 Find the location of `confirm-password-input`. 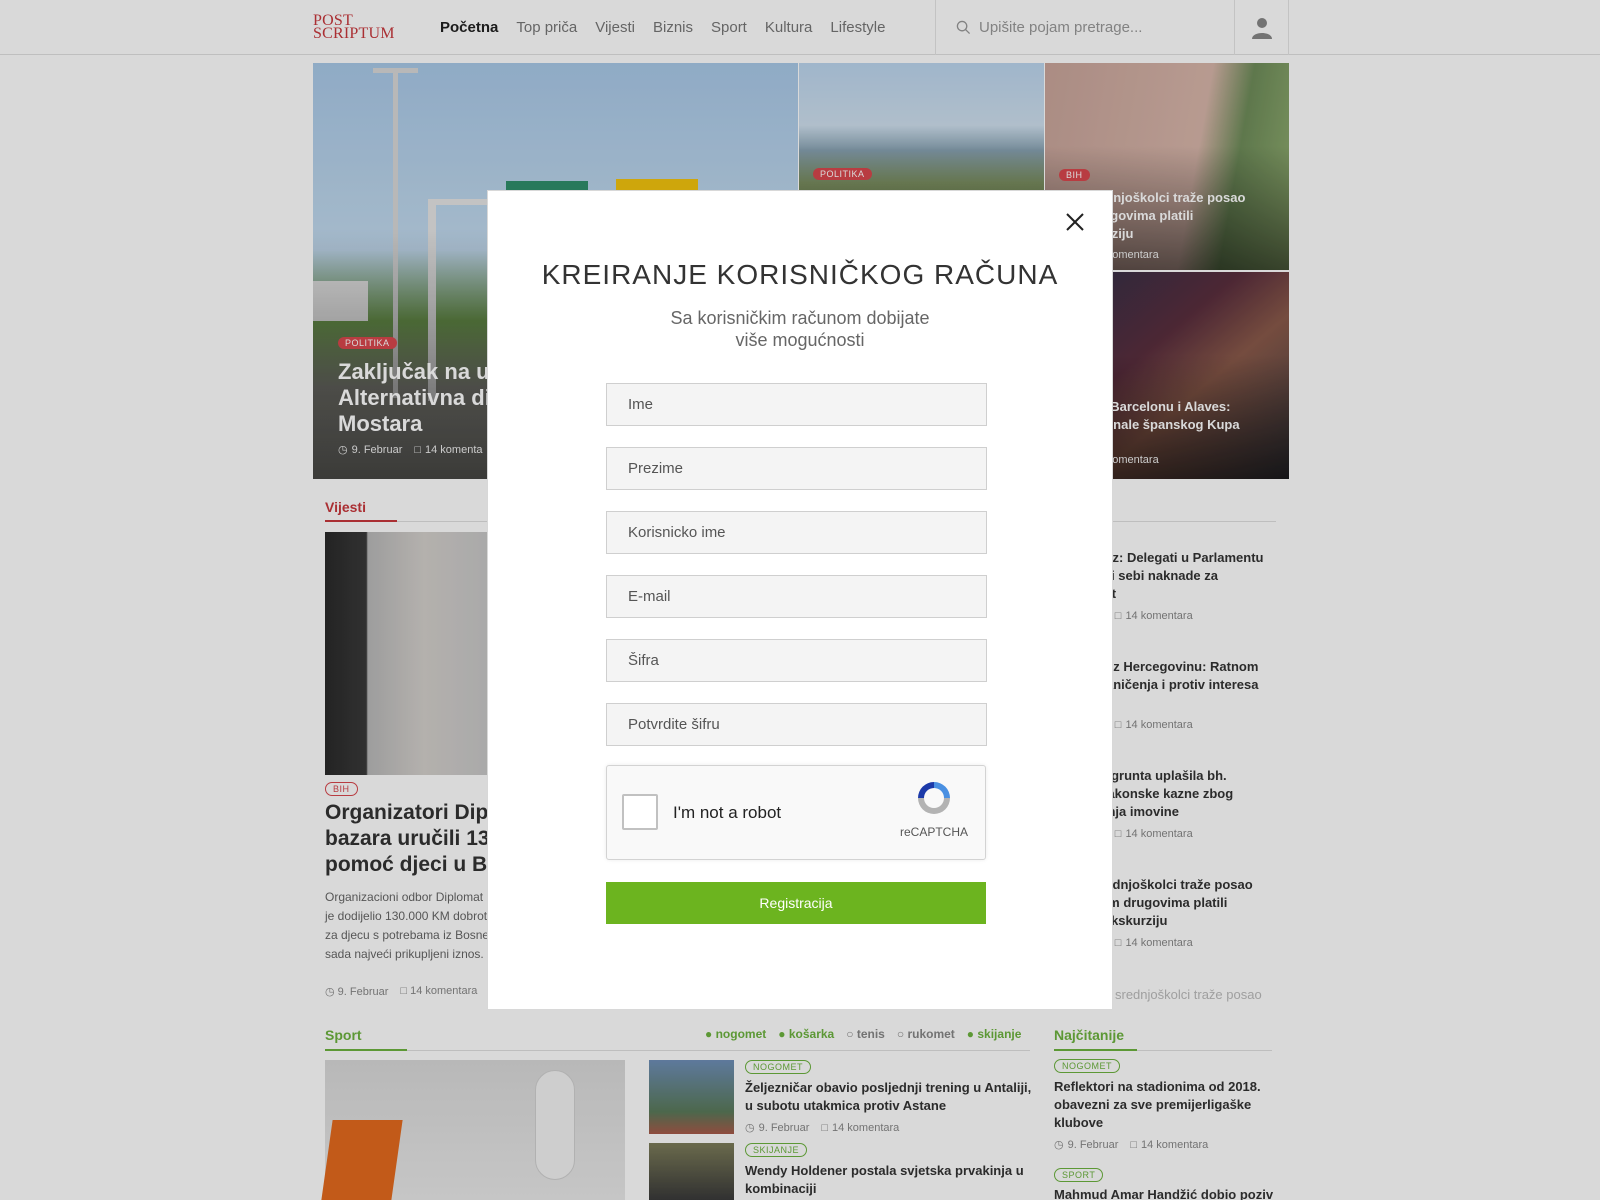

confirm-password-input is located at coordinates (796, 724).